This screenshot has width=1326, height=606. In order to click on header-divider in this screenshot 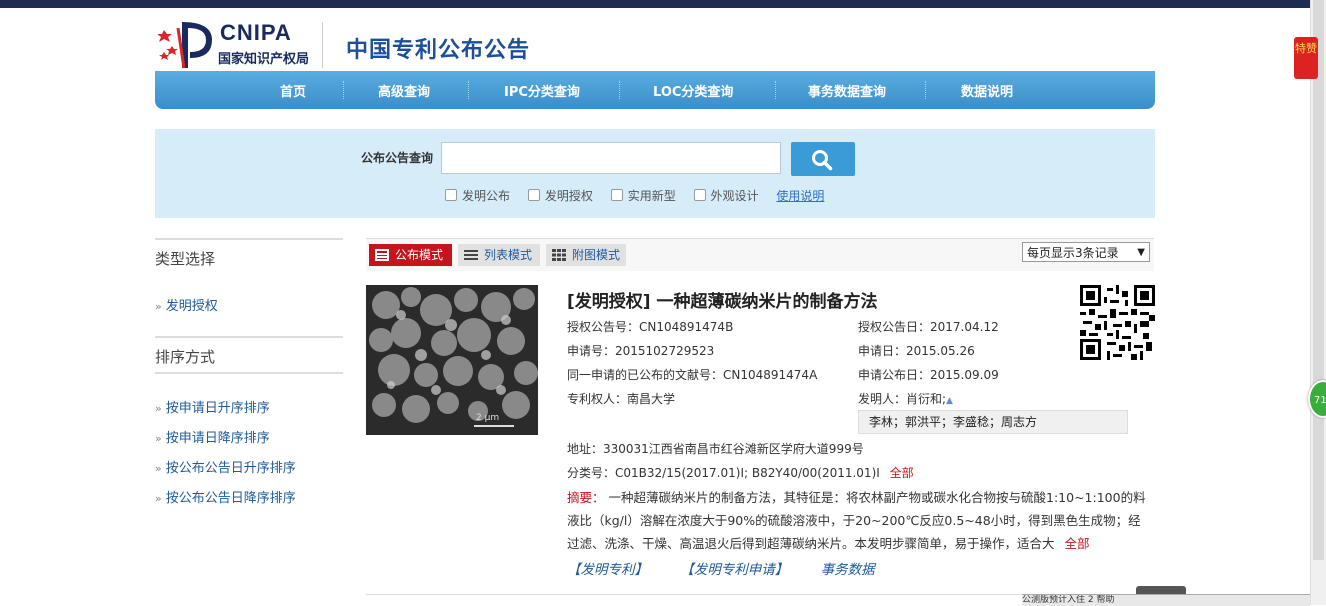, I will do `click(322, 45)`.